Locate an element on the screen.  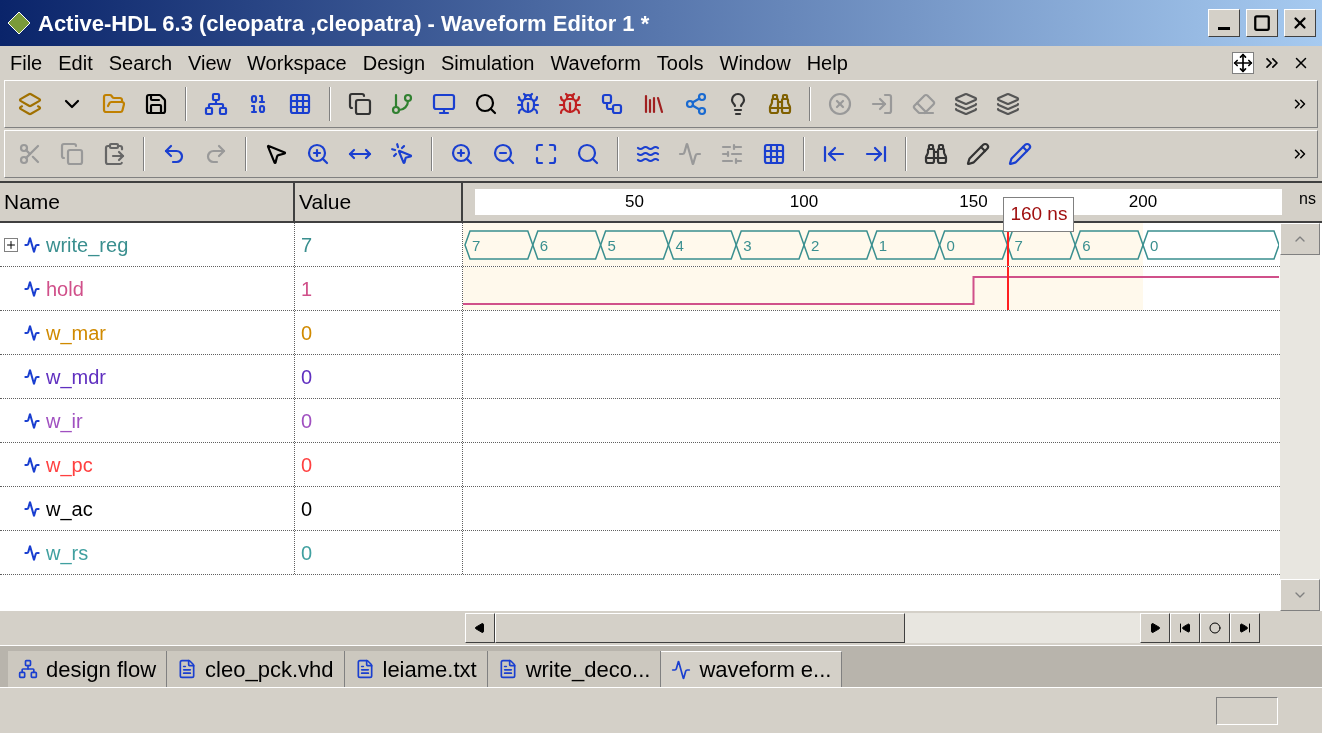
edit-icon is located at coordinates (978, 154).